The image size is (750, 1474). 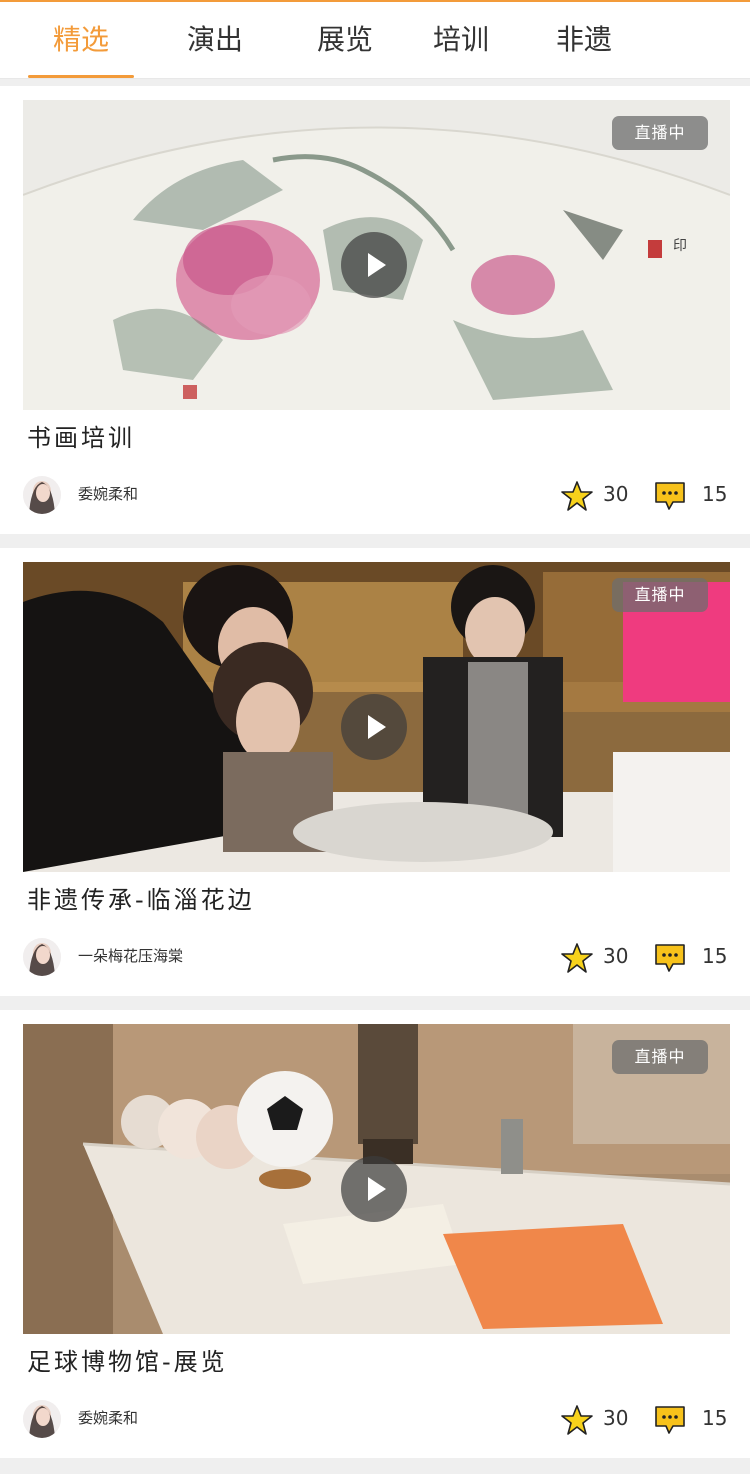 What do you see at coordinates (584, 40) in the screenshot?
I see `tab-heritage: 非遗` at bounding box center [584, 40].